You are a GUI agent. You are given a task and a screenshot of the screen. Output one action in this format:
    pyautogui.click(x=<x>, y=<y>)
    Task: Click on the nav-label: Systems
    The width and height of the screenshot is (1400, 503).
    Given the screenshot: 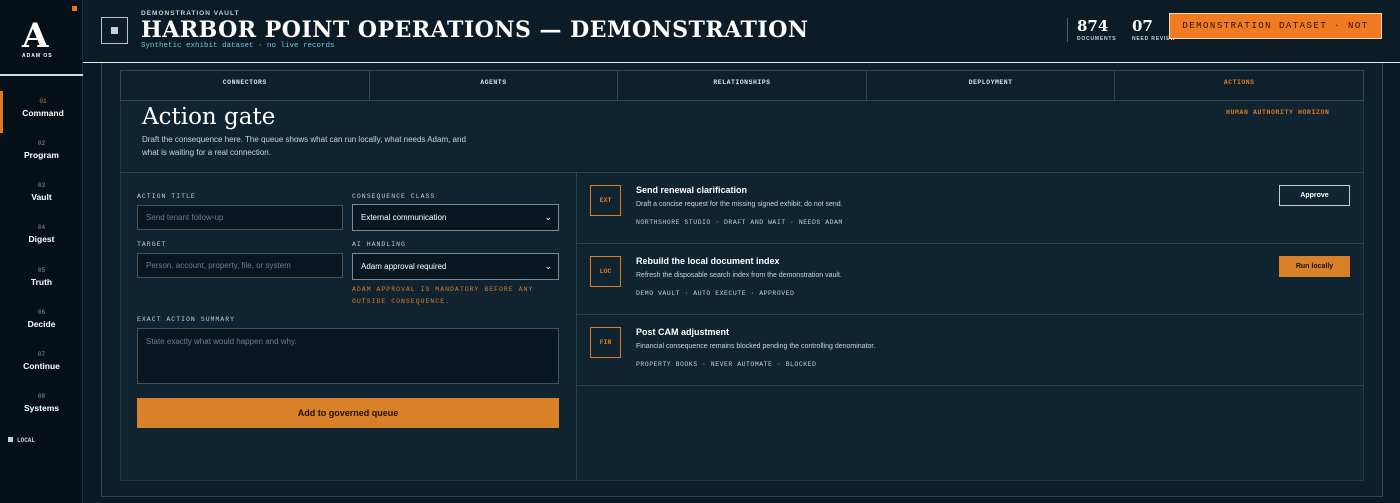 What is the action you would take?
    pyautogui.click(x=41, y=408)
    